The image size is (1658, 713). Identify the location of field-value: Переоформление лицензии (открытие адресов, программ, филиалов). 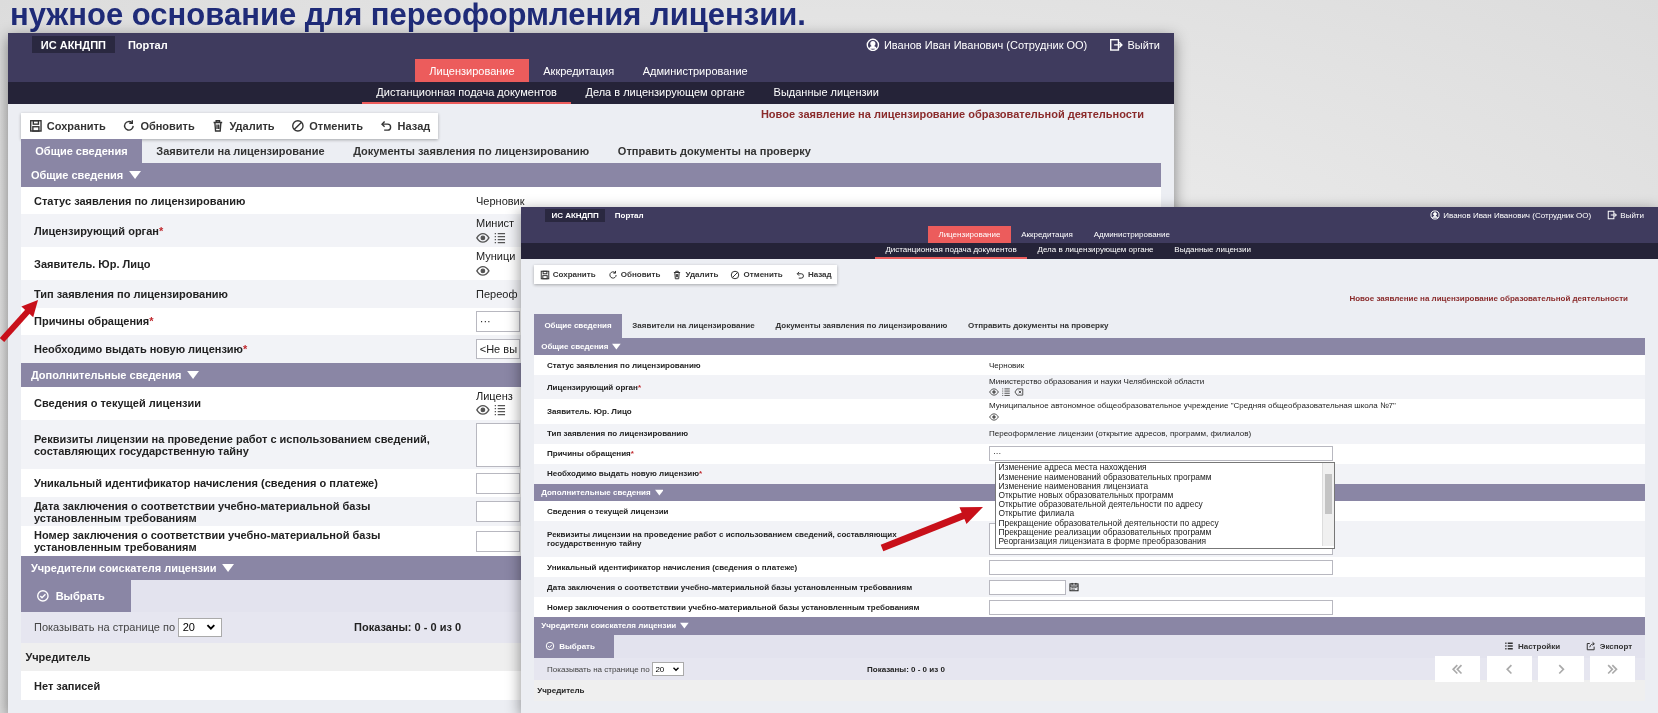
(1120, 433).